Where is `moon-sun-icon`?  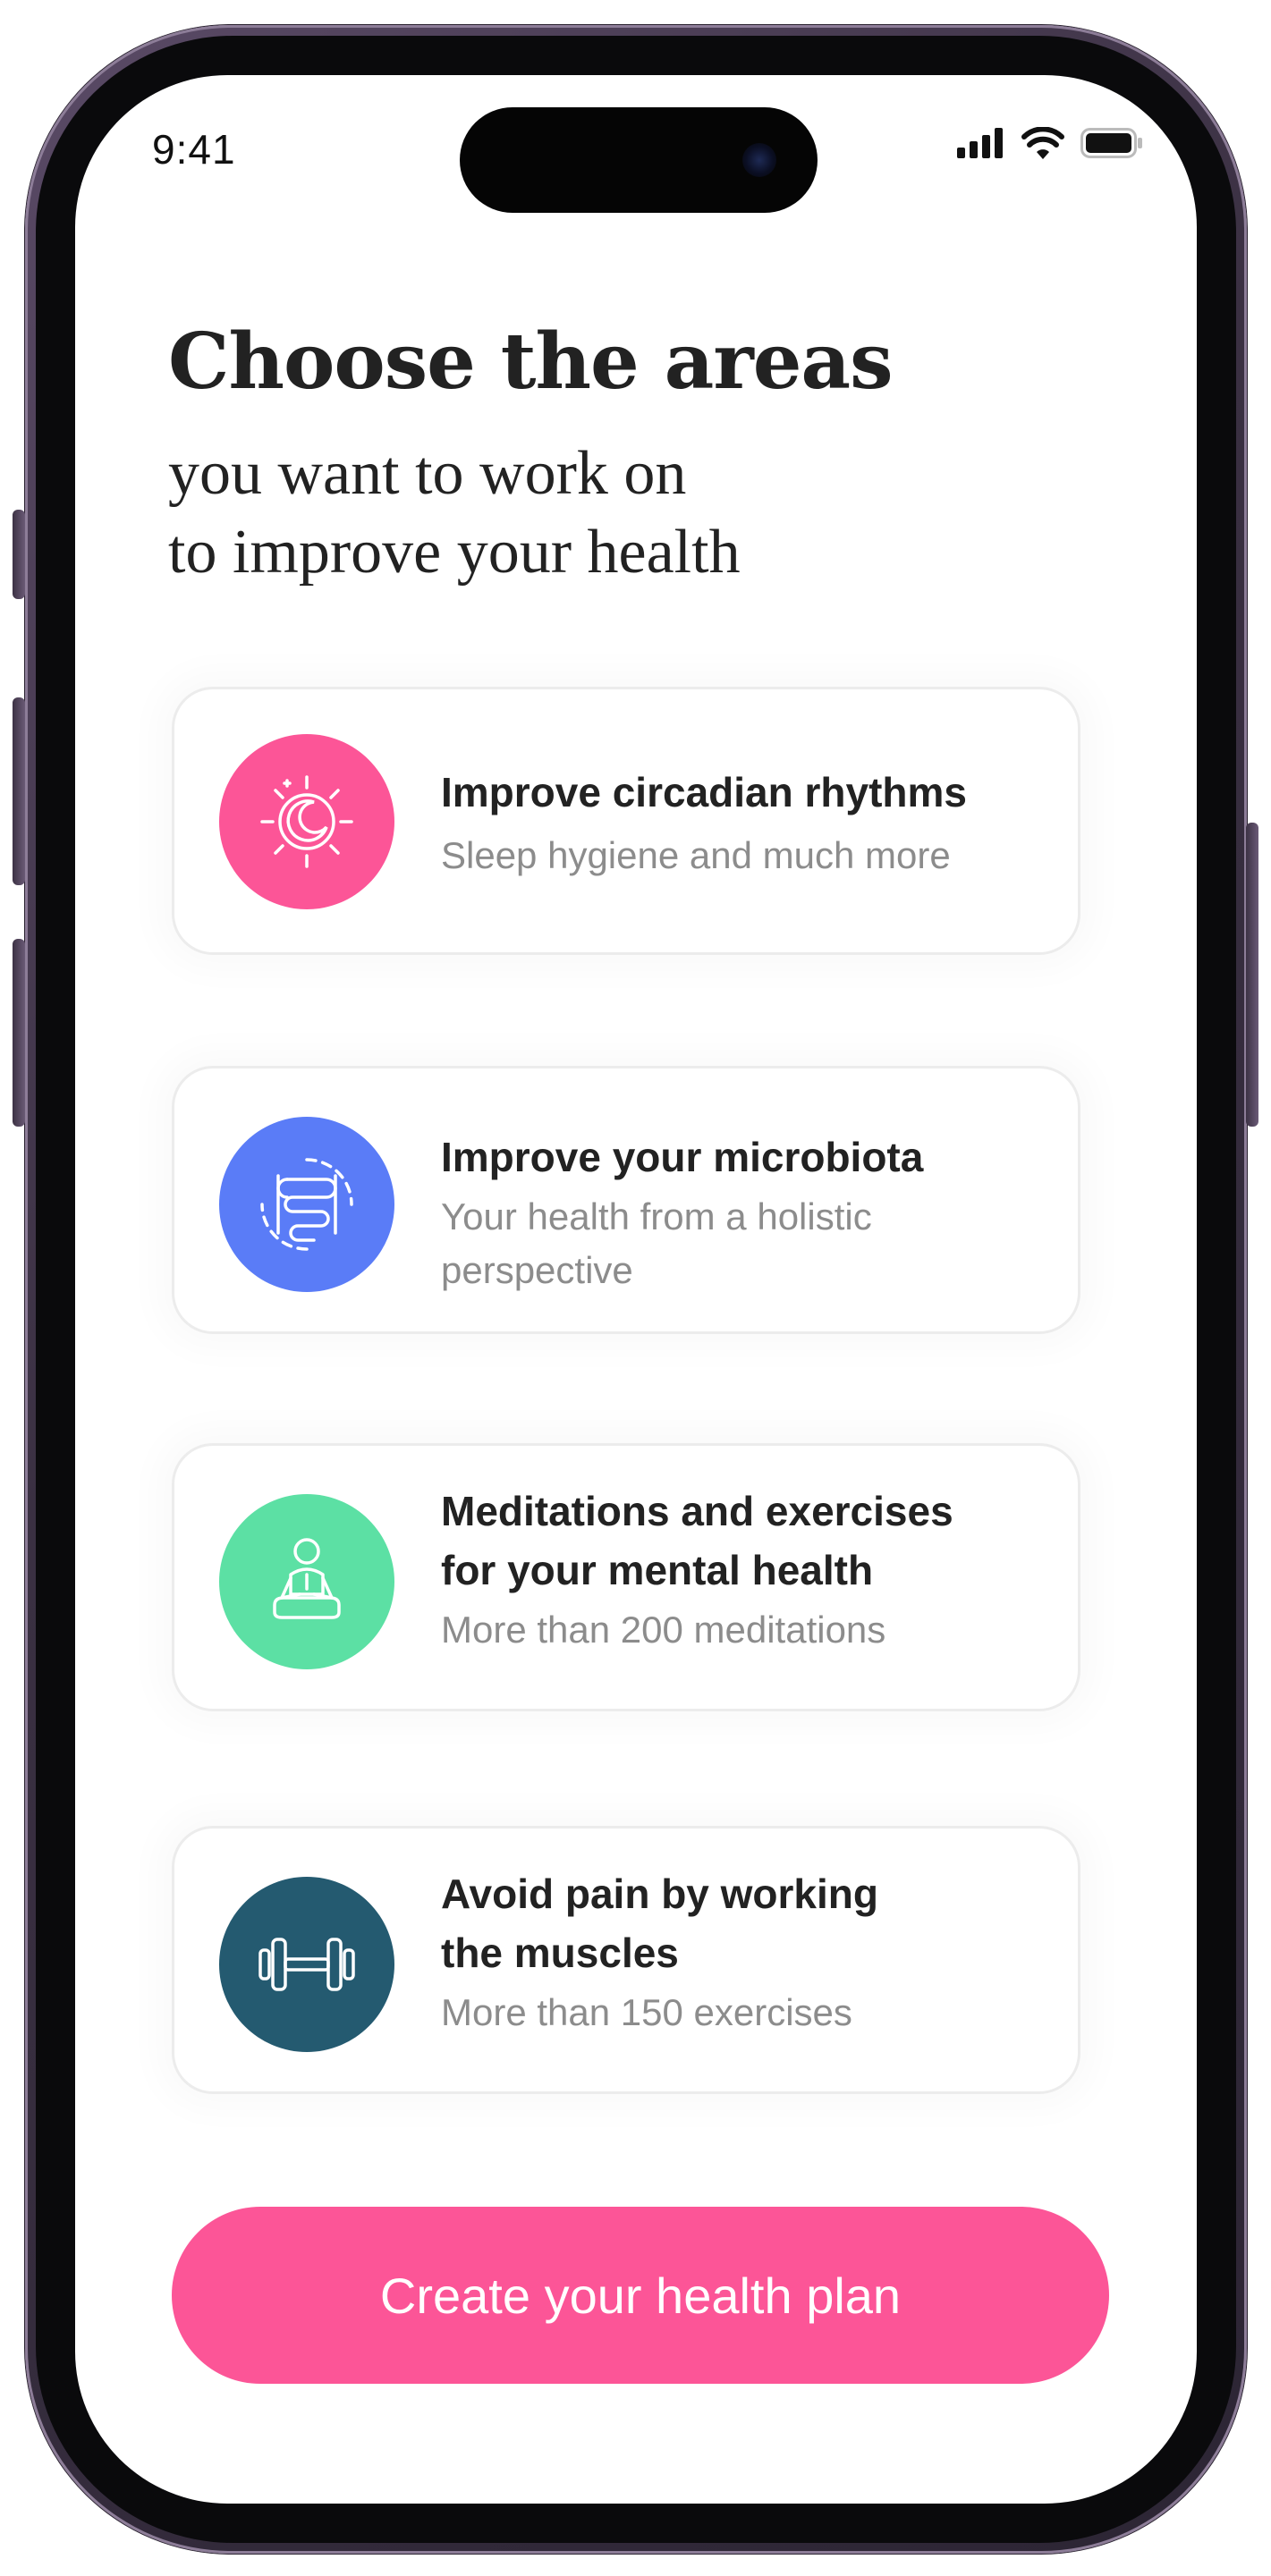 moon-sun-icon is located at coordinates (306, 821).